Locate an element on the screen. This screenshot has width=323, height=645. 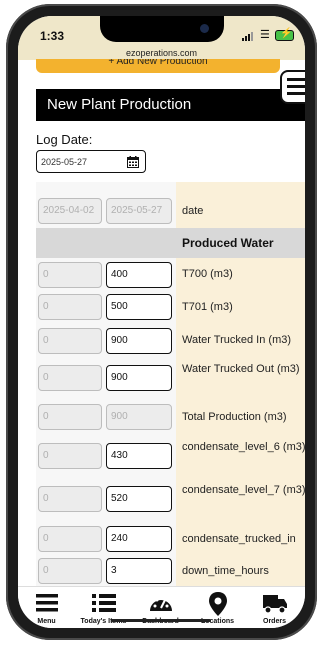
row-label-condensate-level-7: condensate_level_7 (m3) is located at coordinates (243, 490).